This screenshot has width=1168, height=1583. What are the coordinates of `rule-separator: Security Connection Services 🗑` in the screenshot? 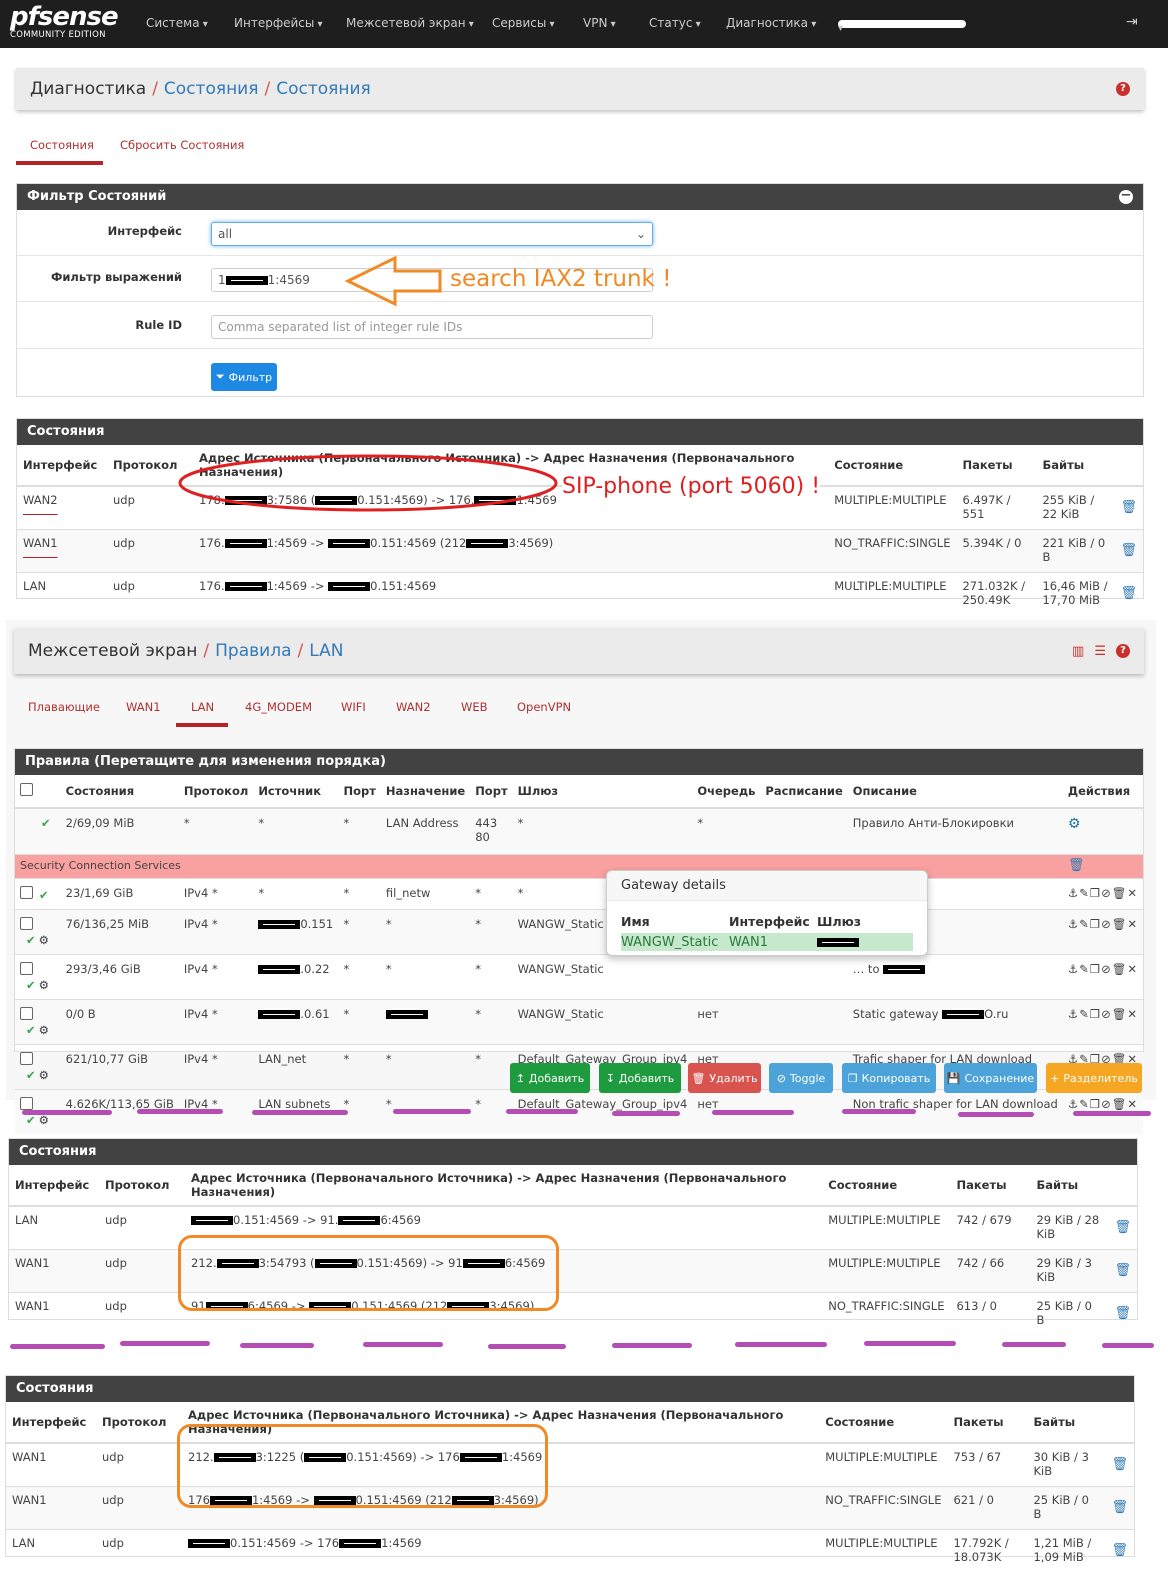 It's located at (579, 865).